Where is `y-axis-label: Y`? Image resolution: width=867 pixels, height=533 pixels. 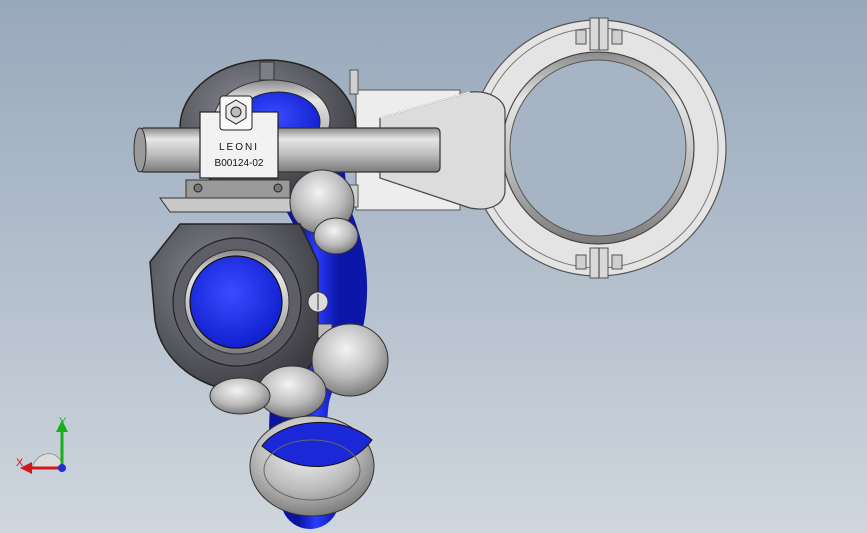
y-axis-label: Y is located at coordinates (63, 422).